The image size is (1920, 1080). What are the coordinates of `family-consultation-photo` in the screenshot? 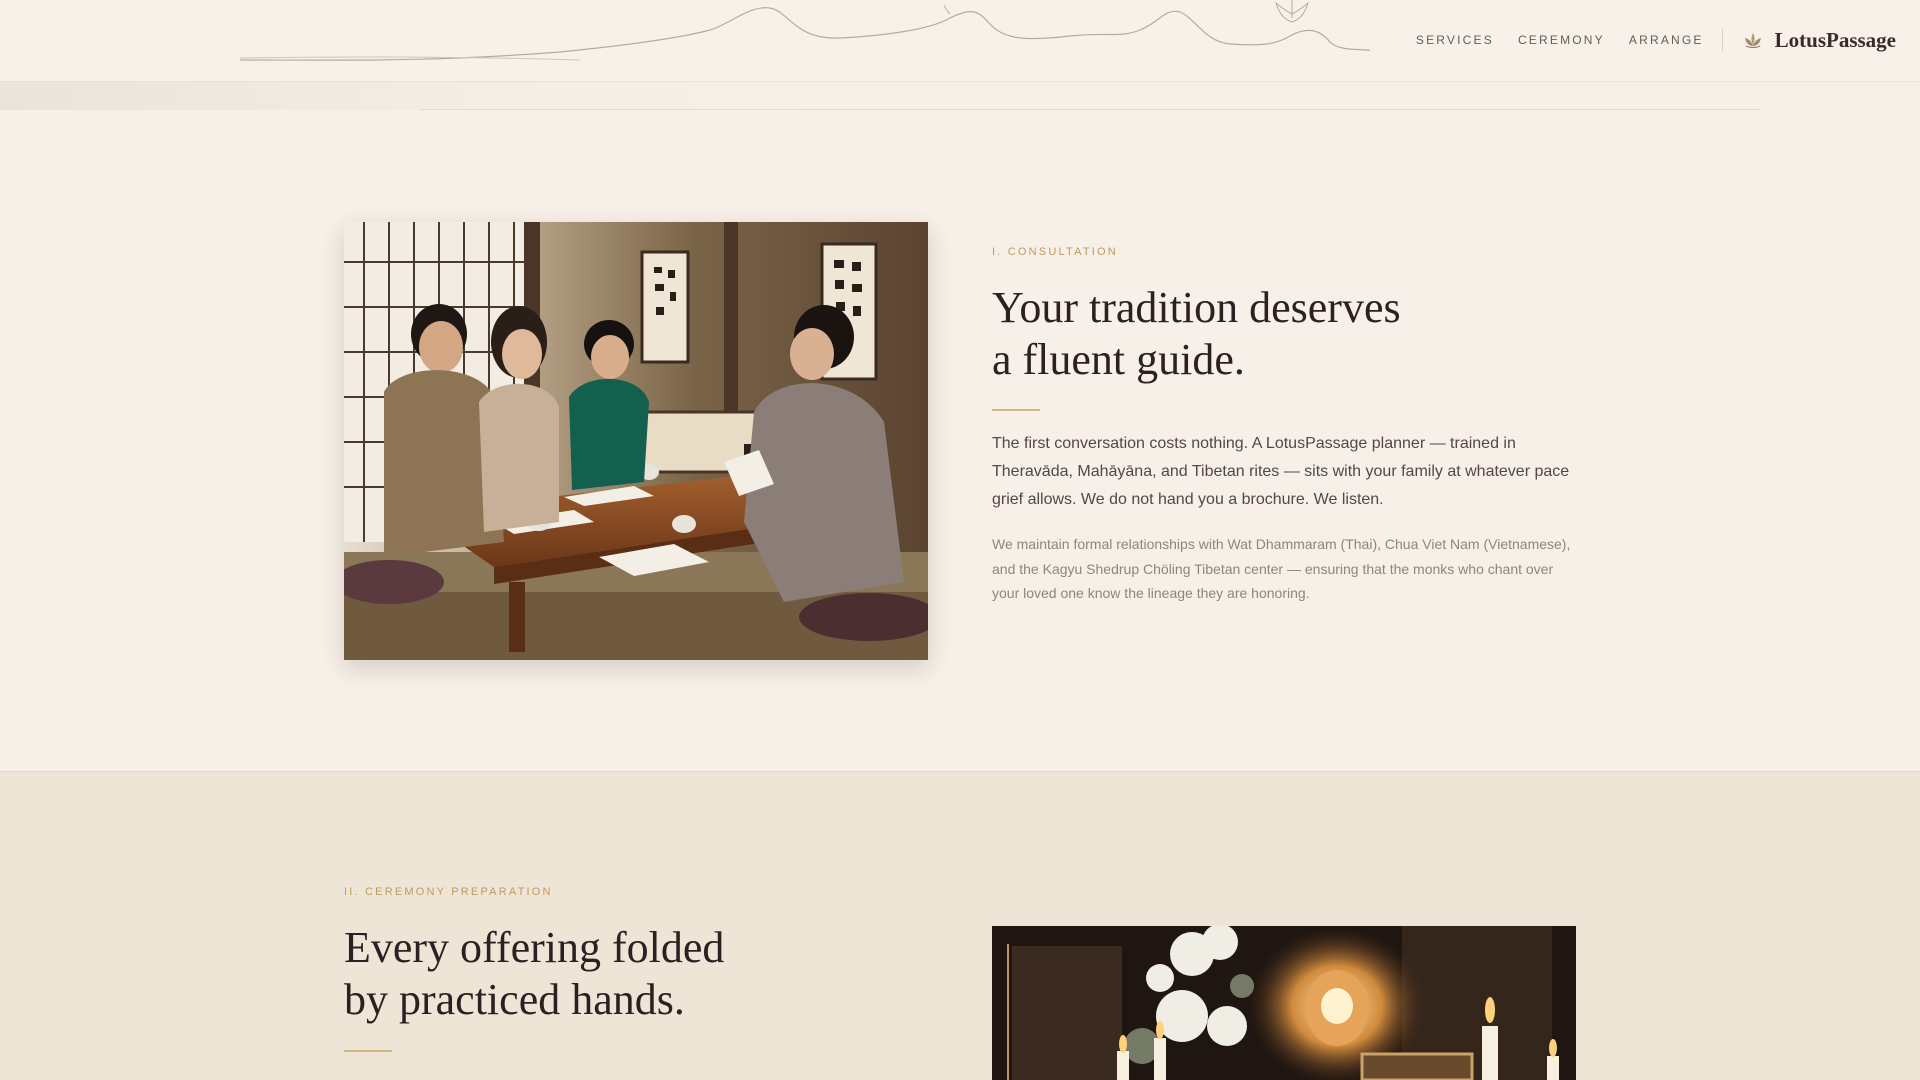 It's located at (636, 441).